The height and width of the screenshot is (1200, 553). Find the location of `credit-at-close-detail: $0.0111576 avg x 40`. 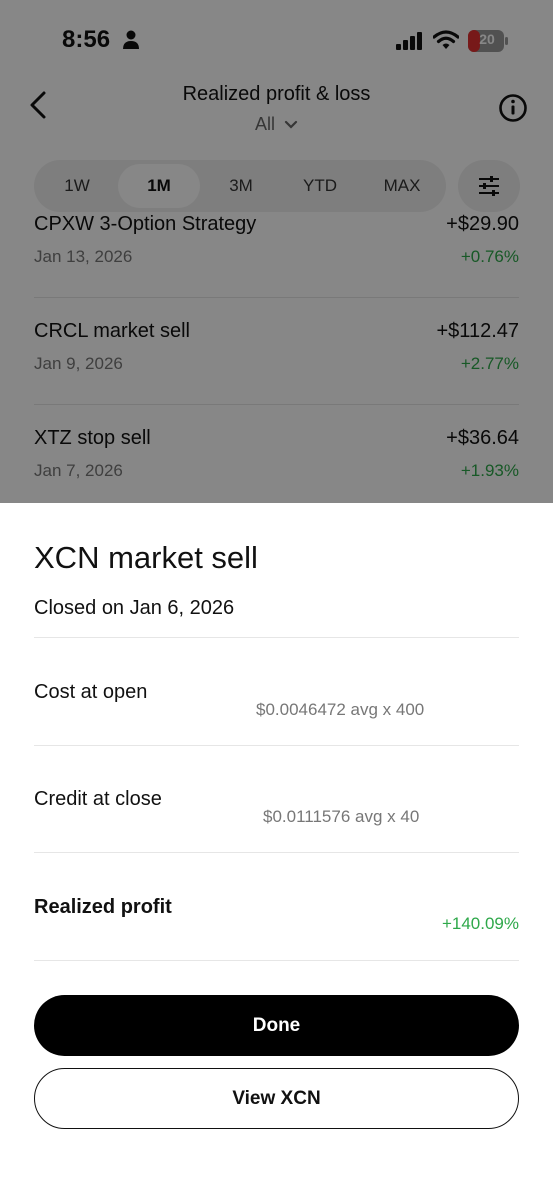

credit-at-close-detail: $0.0111576 avg x 40 is located at coordinates (341, 816).